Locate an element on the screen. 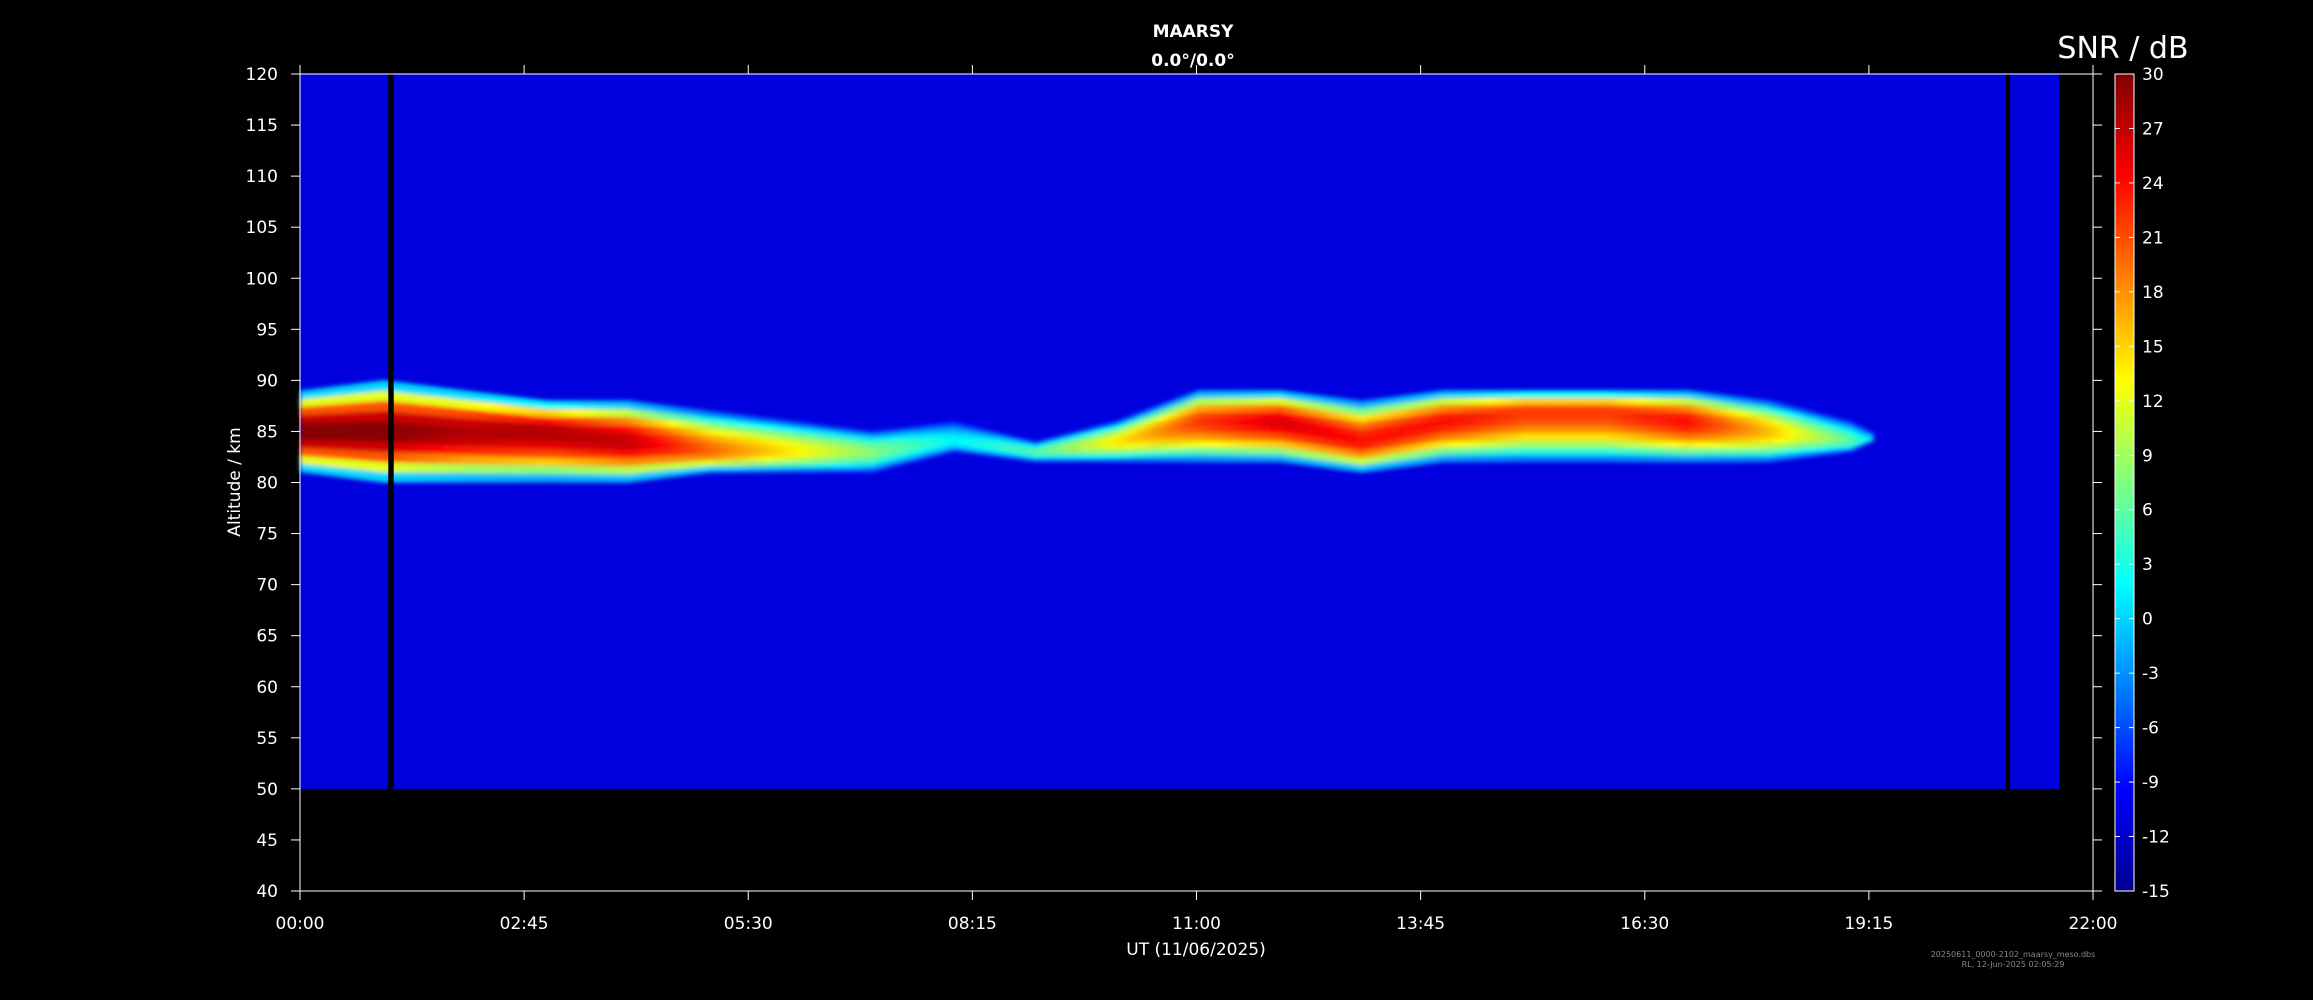 The width and height of the screenshot is (2313, 1000). colorbar-tick-label: -6 is located at coordinates (2150, 729).